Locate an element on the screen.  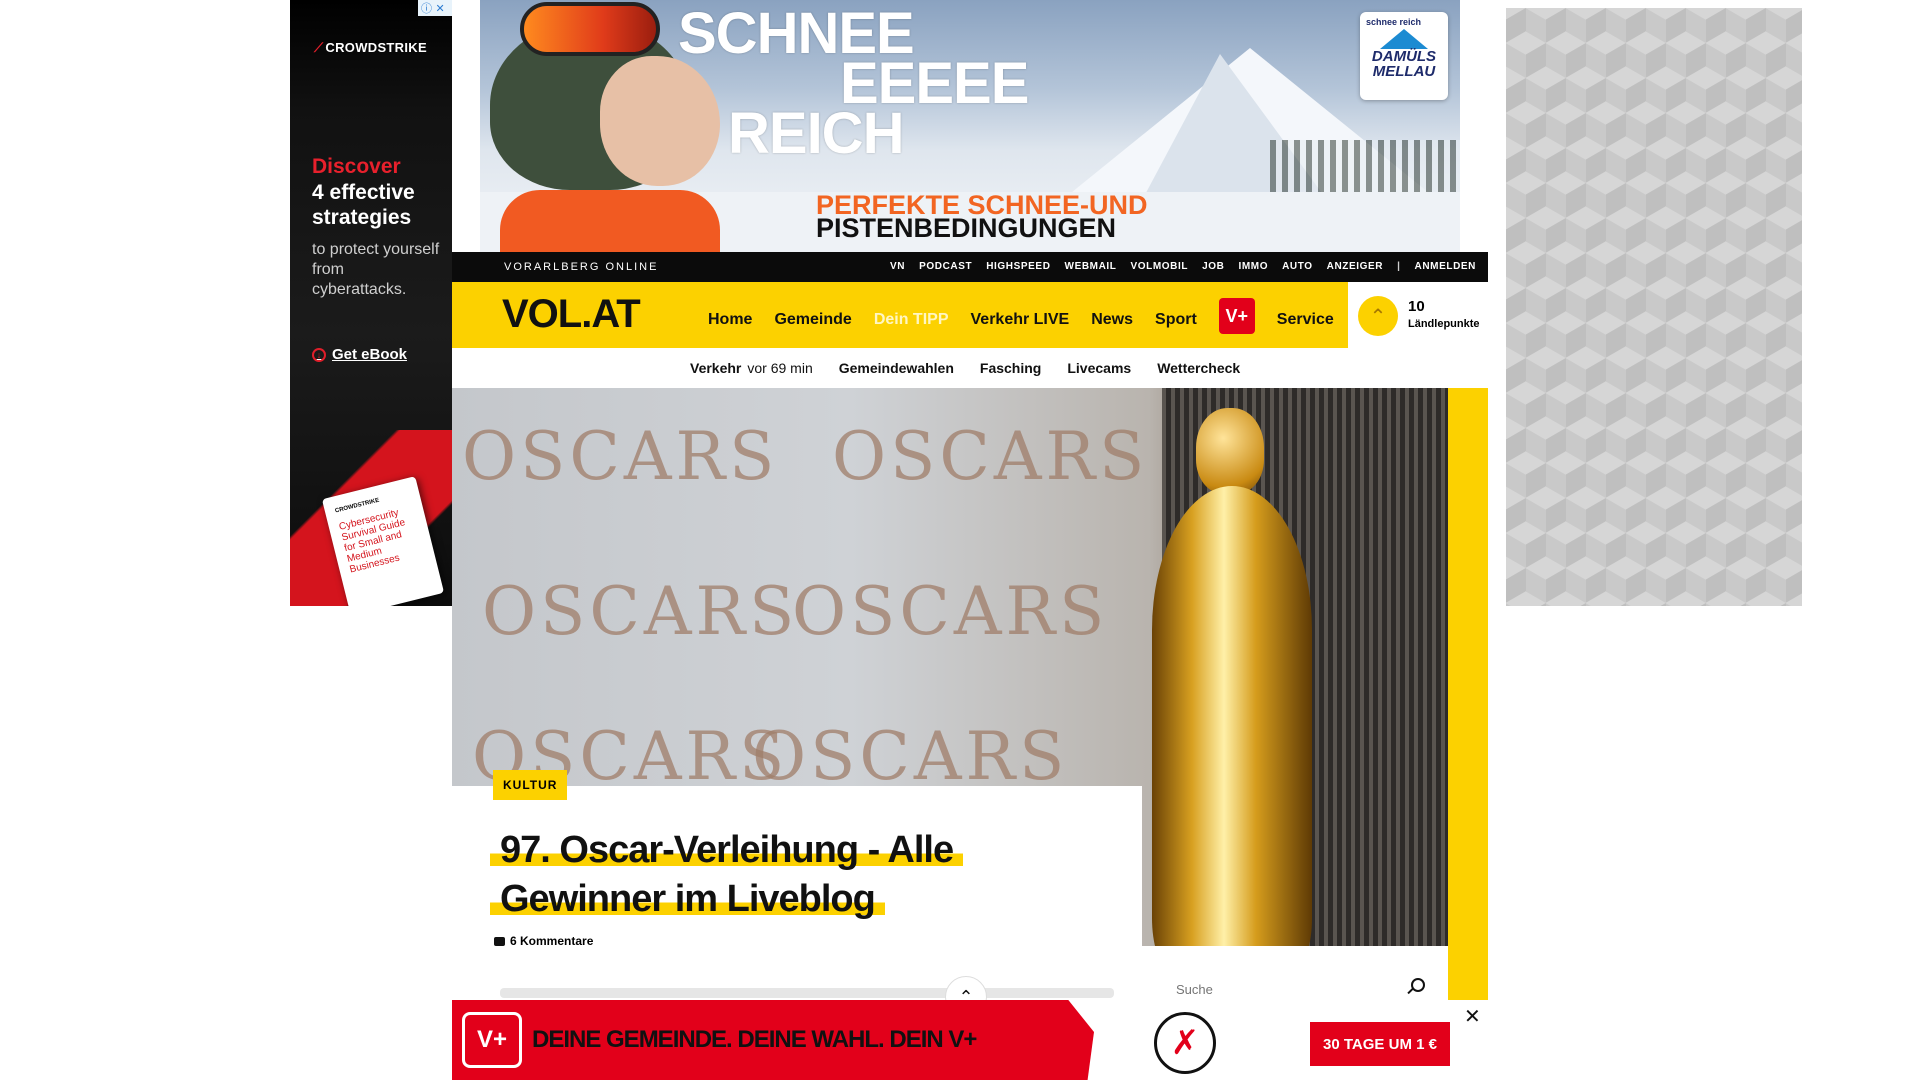
ad-badge-name: DAMÜLS MELLAU is located at coordinates (1404, 64).